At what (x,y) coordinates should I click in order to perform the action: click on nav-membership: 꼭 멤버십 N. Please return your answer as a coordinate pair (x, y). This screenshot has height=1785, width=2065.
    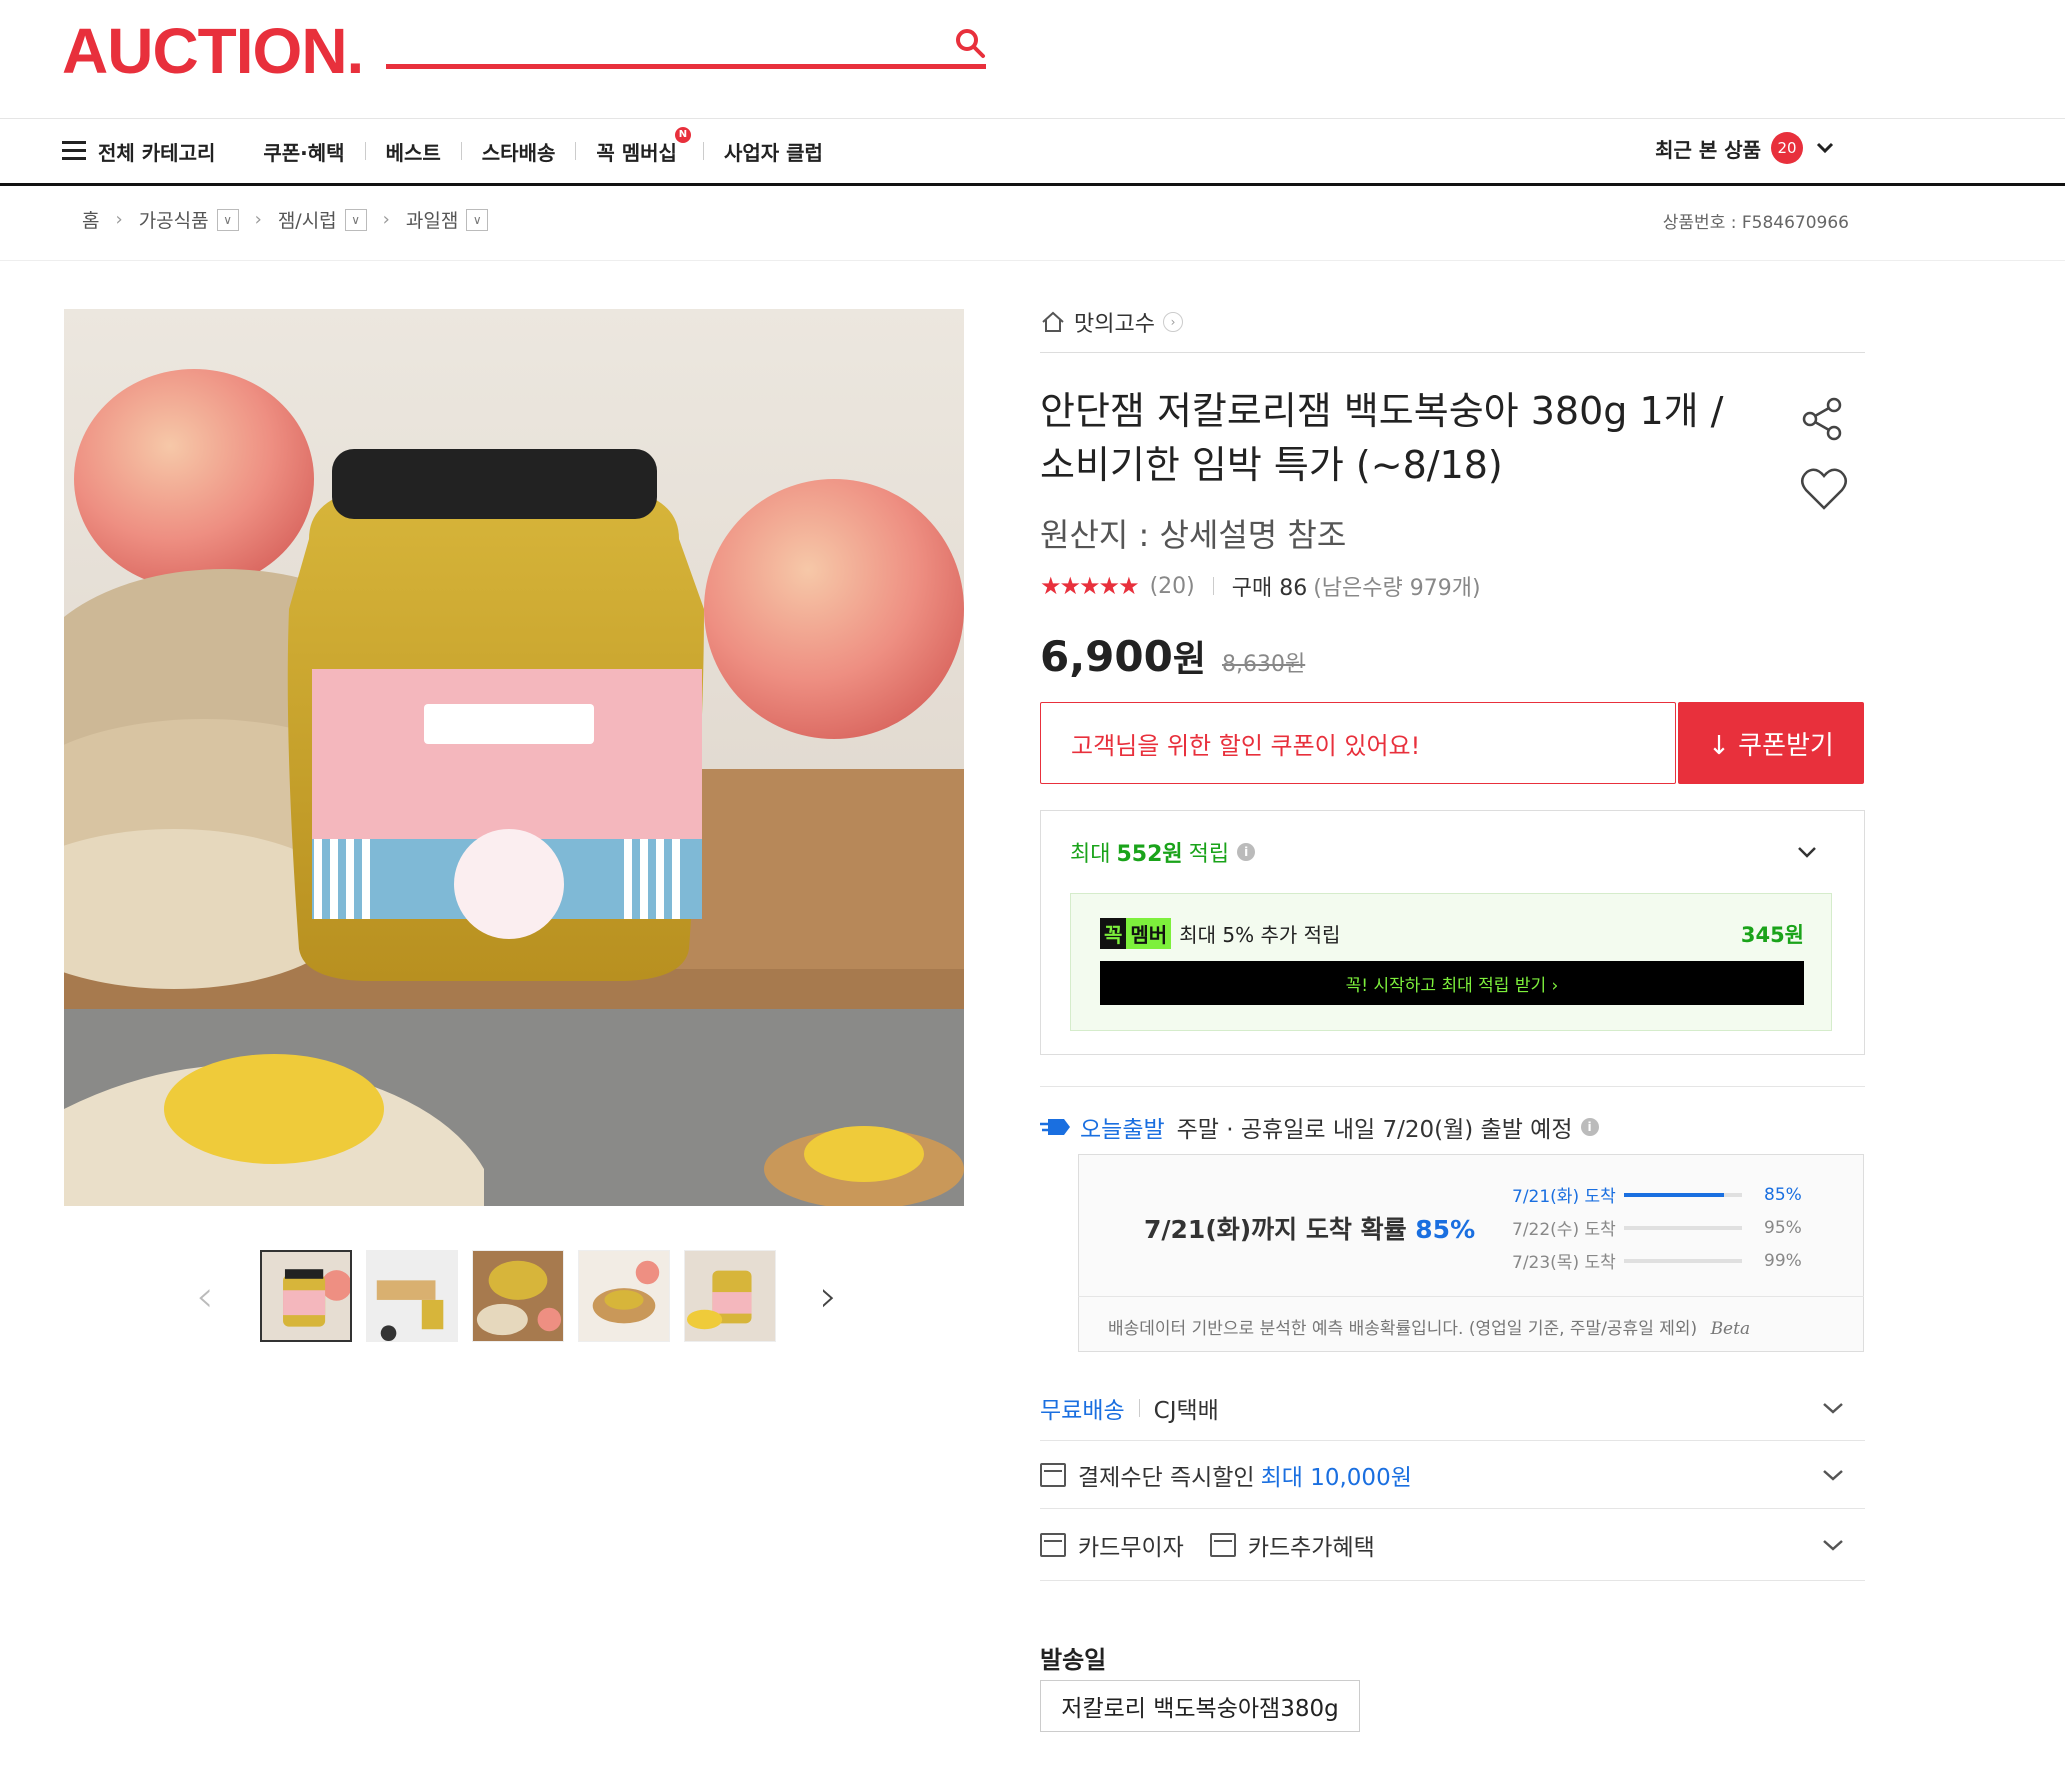
    Looking at the image, I should click on (643, 146).